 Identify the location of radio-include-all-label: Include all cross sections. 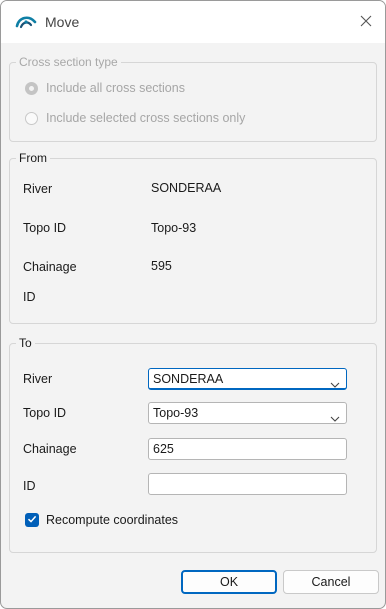
(115, 88).